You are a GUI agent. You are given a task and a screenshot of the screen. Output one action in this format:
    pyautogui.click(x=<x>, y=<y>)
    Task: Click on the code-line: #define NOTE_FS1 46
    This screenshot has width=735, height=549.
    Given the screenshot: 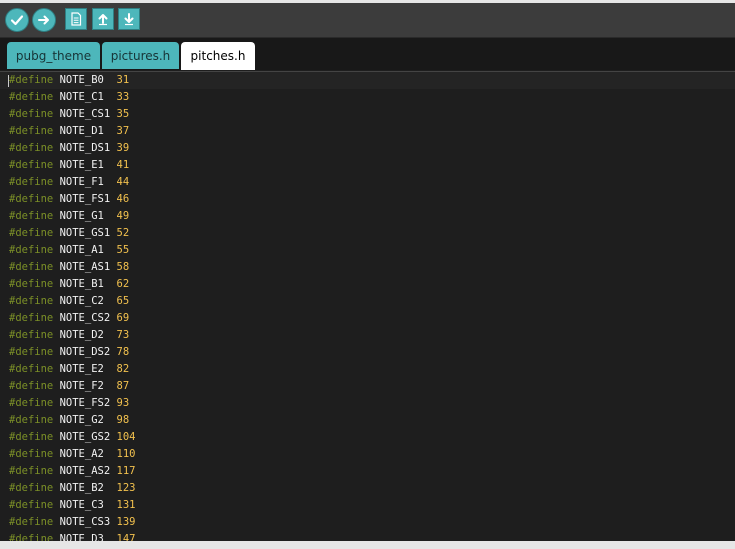 What is the action you would take?
    pyautogui.click(x=69, y=199)
    